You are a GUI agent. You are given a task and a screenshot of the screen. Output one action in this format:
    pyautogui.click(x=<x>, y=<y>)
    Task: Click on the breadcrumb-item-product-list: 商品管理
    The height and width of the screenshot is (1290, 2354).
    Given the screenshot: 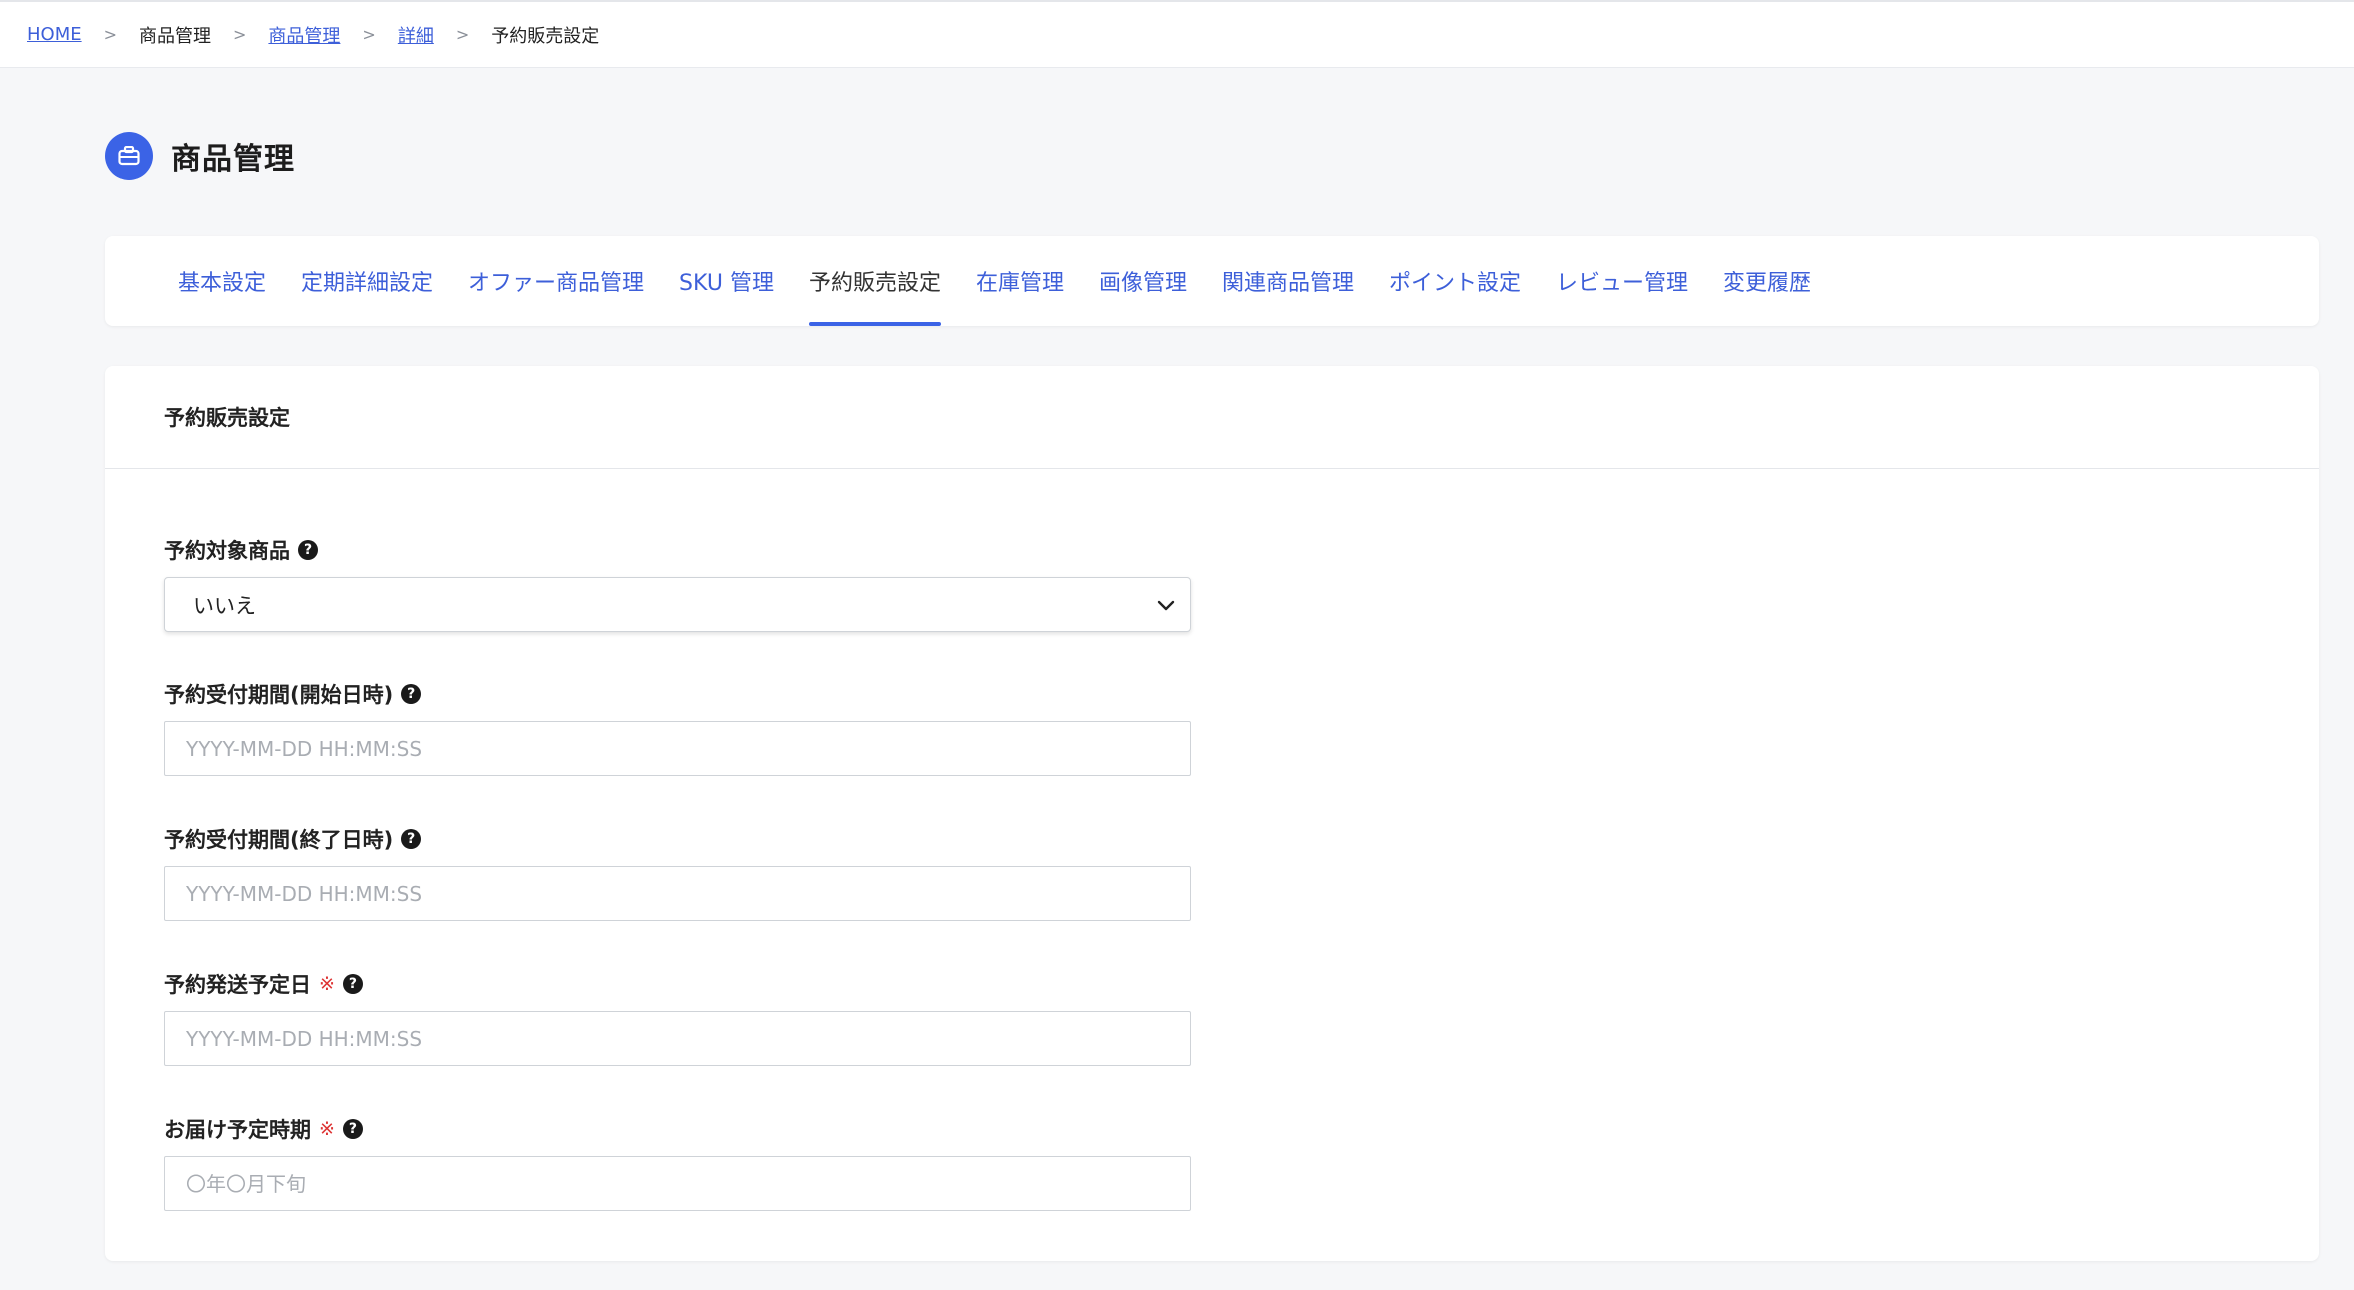 What is the action you would take?
    pyautogui.click(x=304, y=35)
    